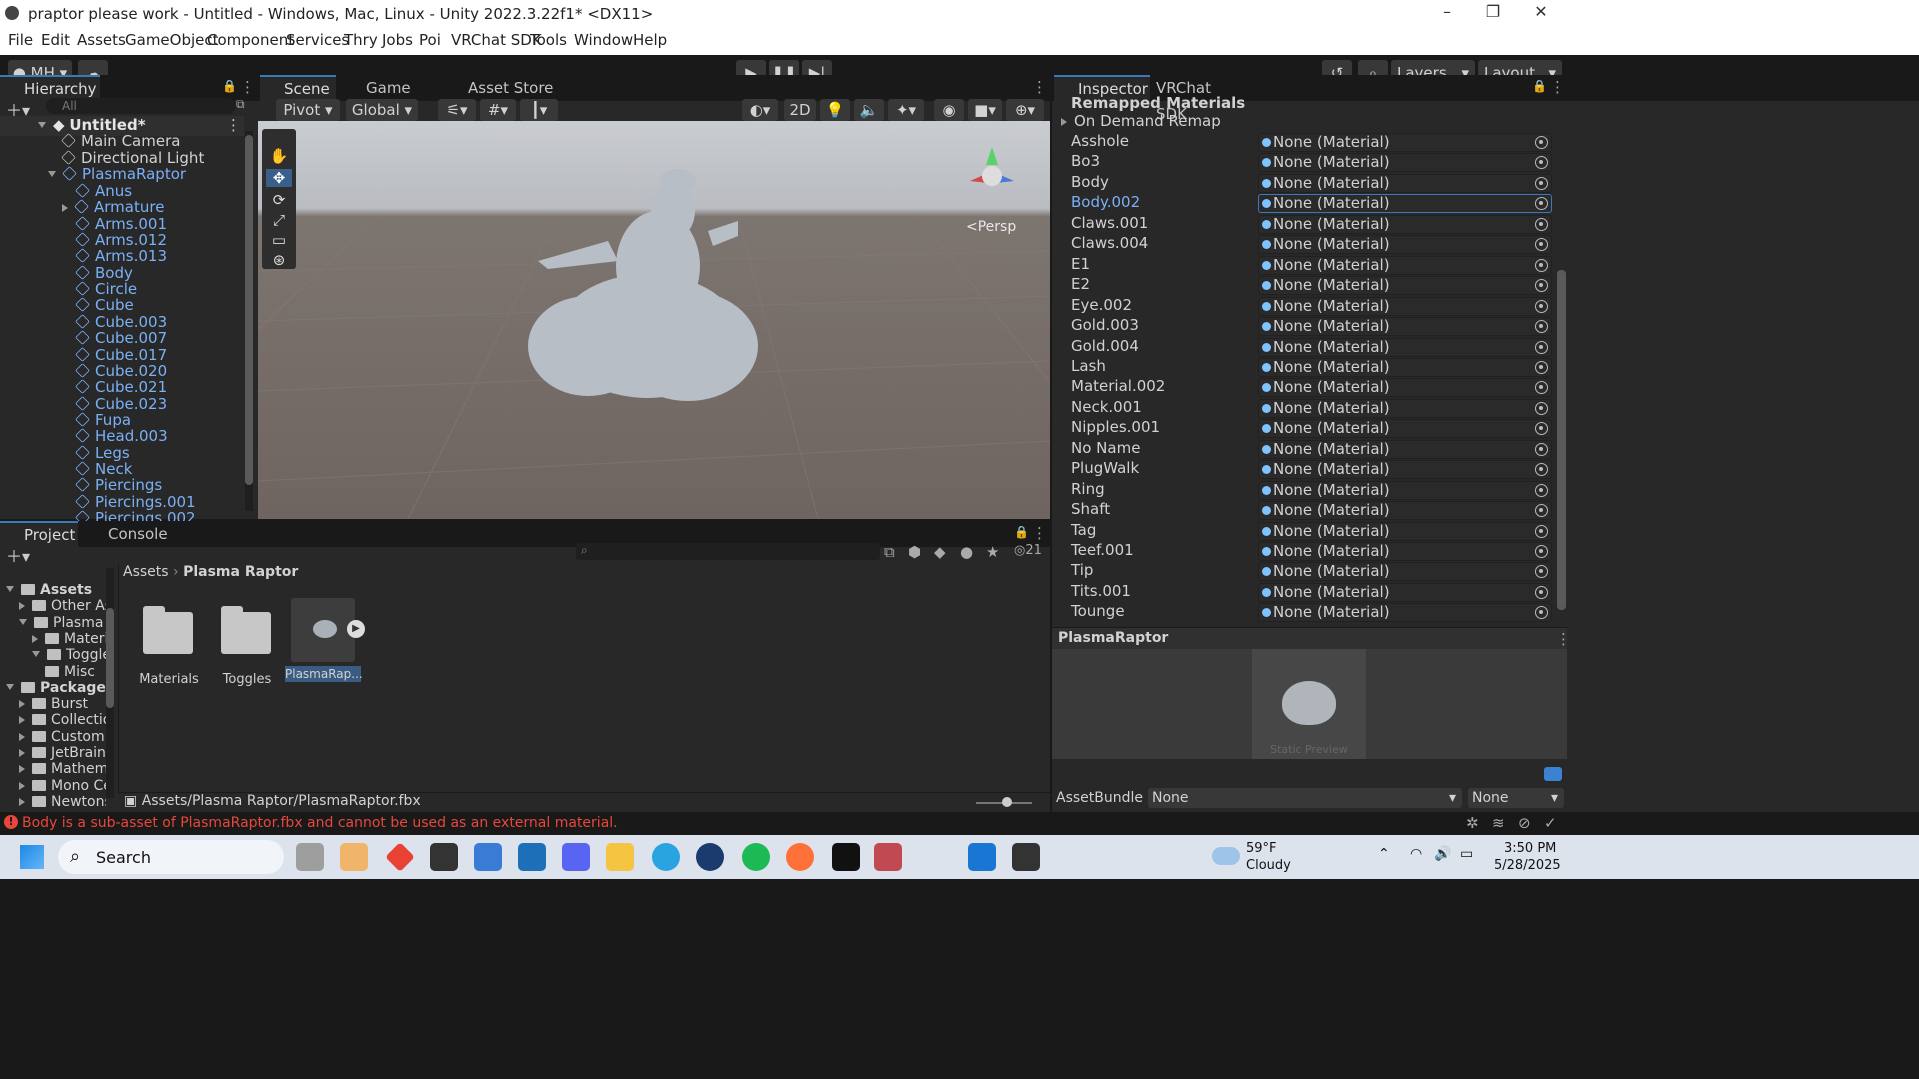 This screenshot has height=1079, width=1919. What do you see at coordinates (666, 857) in the screenshot?
I see `telegram-icon` at bounding box center [666, 857].